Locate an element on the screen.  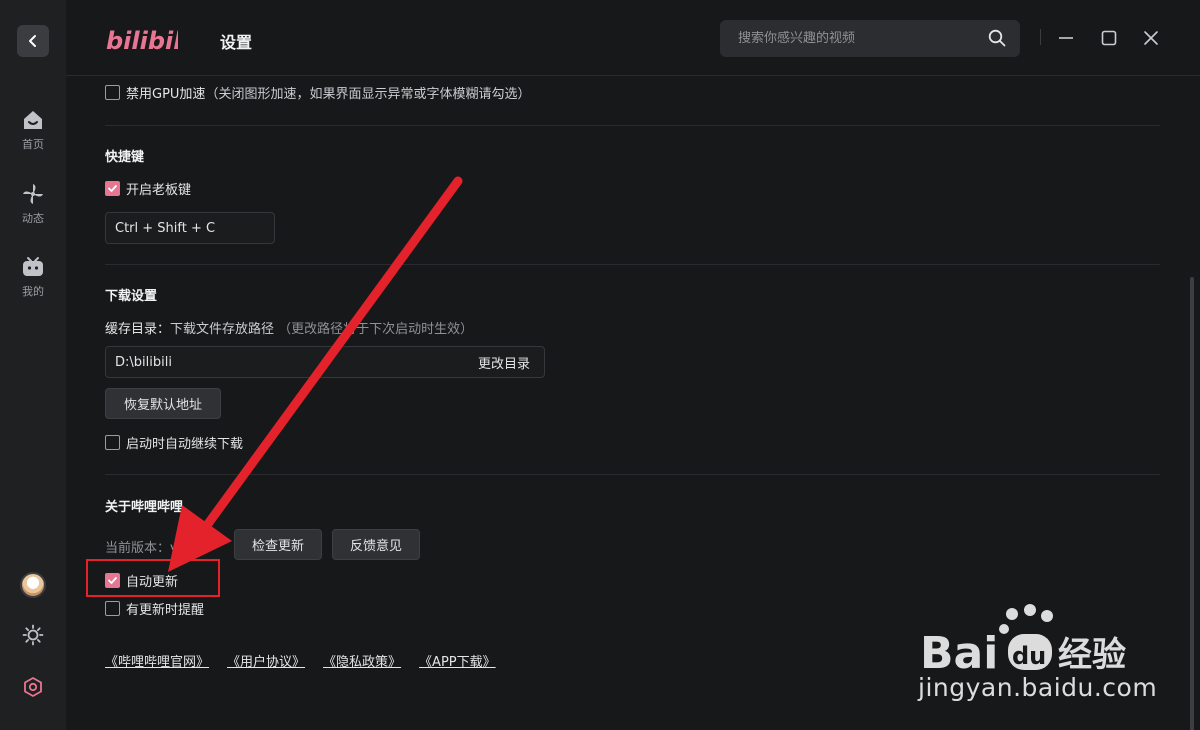
sidebar-item-label: 动态 is located at coordinates (33, 218).